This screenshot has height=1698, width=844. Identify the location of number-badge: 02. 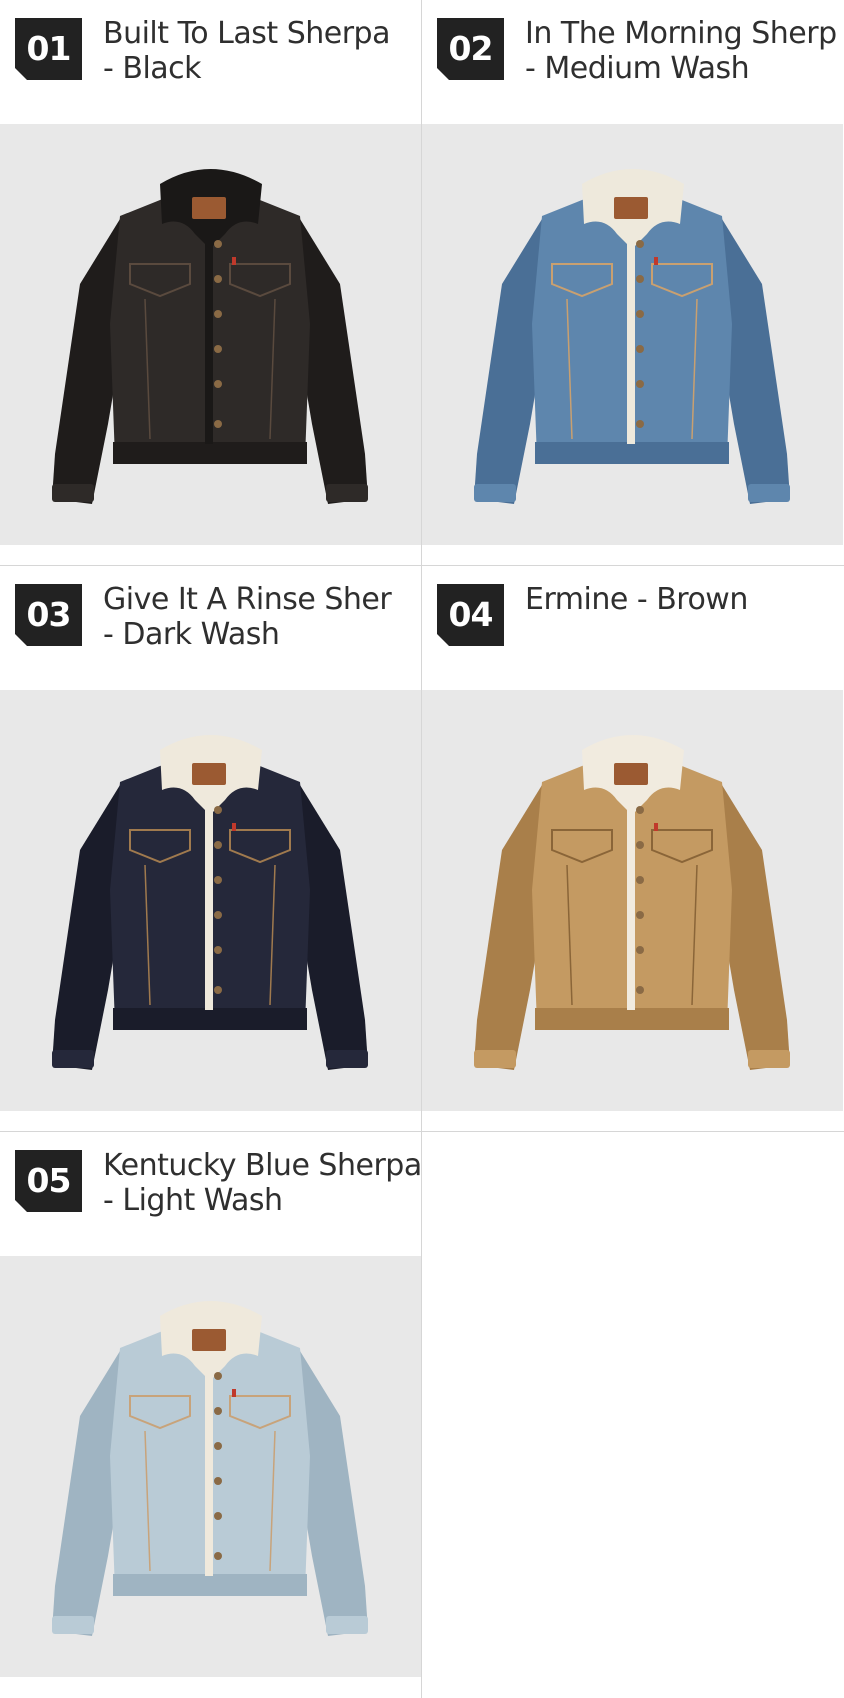
(470, 49).